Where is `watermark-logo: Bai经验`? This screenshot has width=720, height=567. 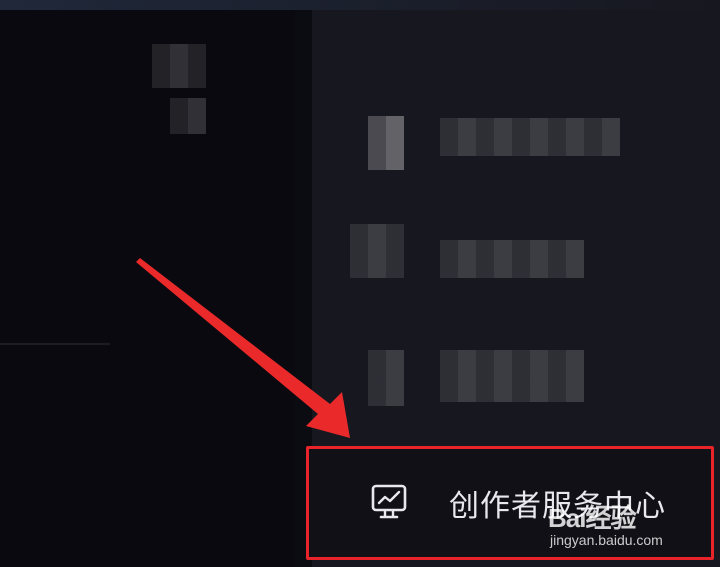
watermark-logo: Bai经验 is located at coordinates (592, 518).